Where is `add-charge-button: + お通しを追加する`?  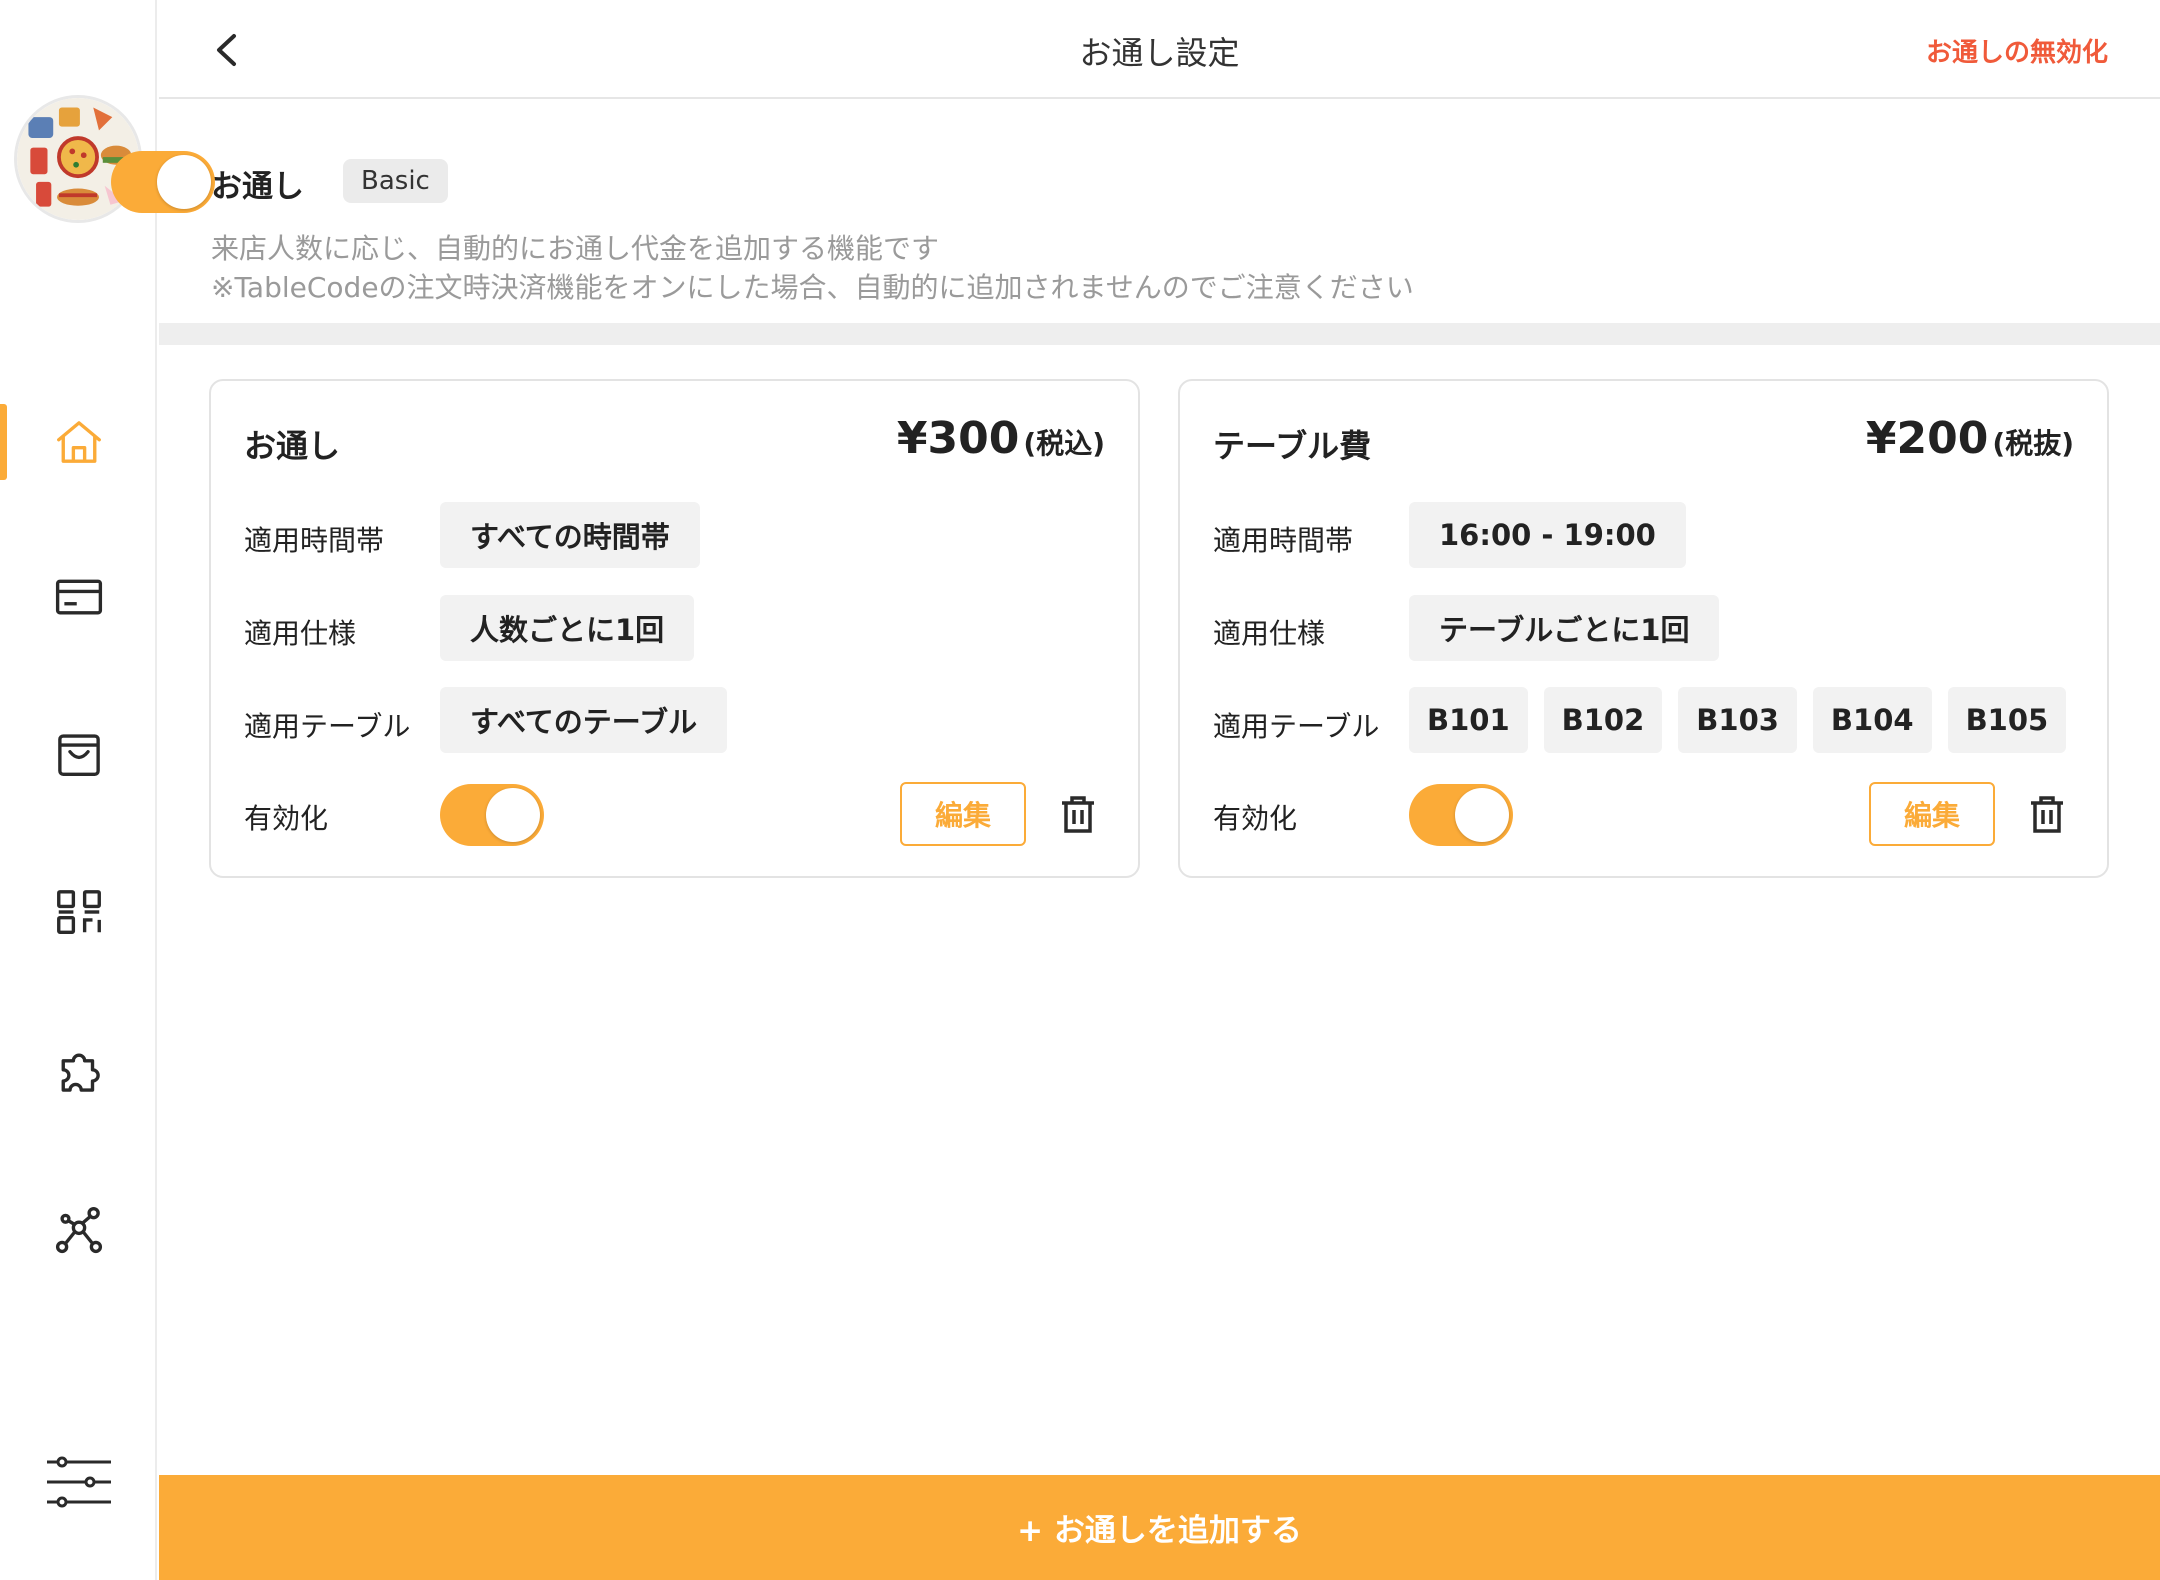 add-charge-button: + お通しを追加する is located at coordinates (1159, 1527).